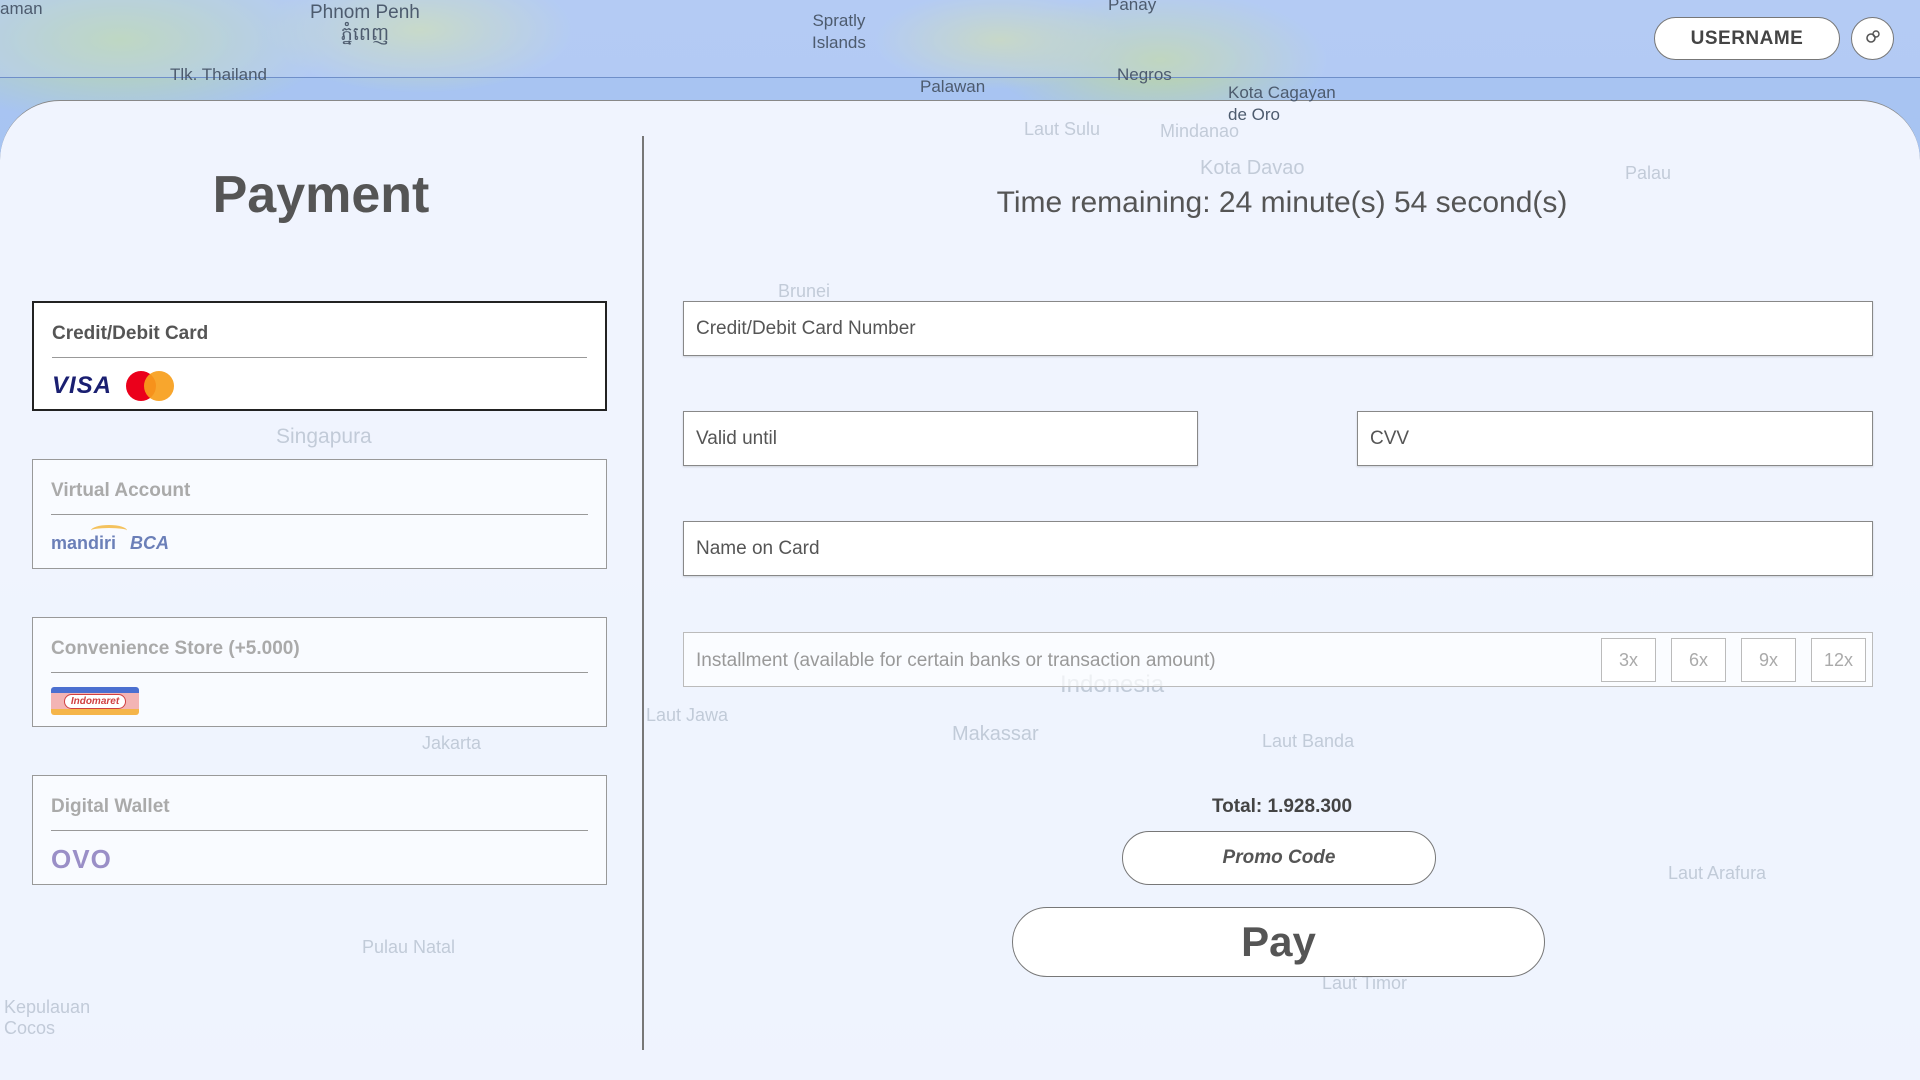 The image size is (1920, 1080). I want to click on map-label: Negros, so click(1144, 74).